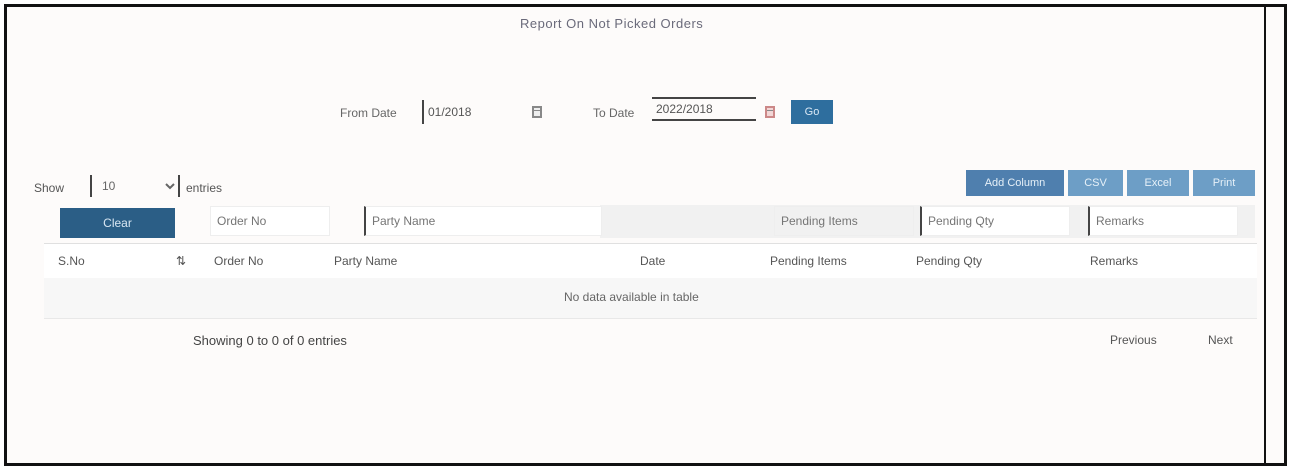 This screenshot has width=1295, height=472. What do you see at coordinates (631, 297) in the screenshot?
I see `empty-message: No data available in table` at bounding box center [631, 297].